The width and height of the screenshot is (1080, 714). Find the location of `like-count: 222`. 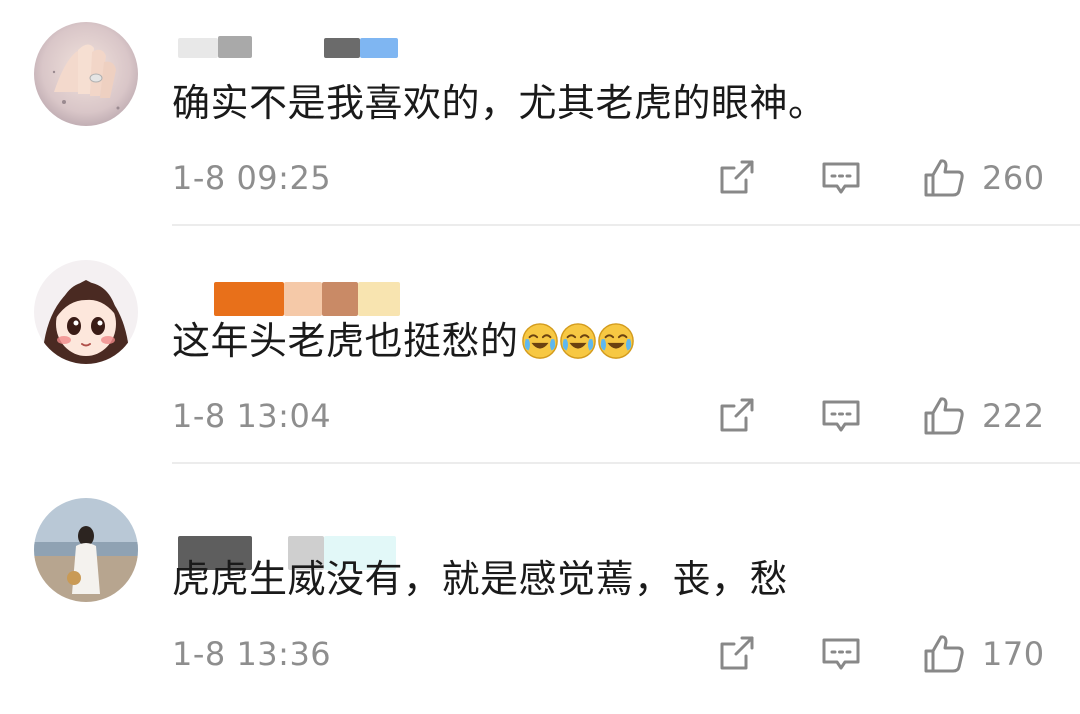

like-count: 222 is located at coordinates (1013, 416).